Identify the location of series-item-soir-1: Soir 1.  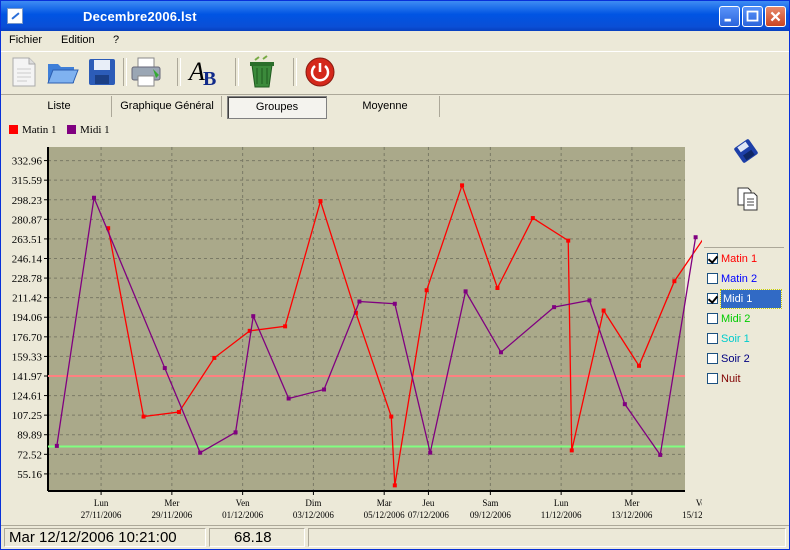
(744, 339).